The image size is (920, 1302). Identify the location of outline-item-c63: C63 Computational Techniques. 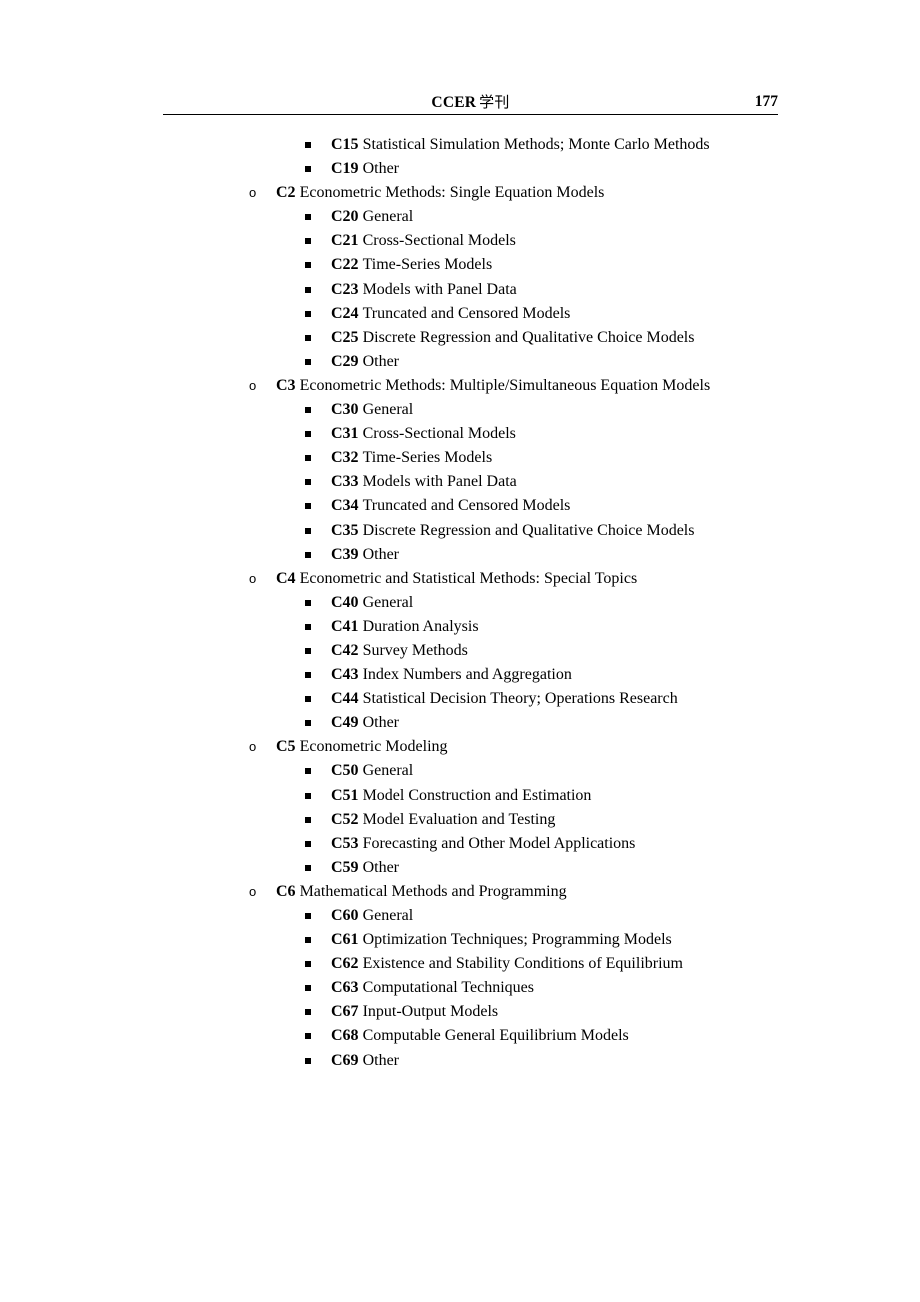
(460, 988).